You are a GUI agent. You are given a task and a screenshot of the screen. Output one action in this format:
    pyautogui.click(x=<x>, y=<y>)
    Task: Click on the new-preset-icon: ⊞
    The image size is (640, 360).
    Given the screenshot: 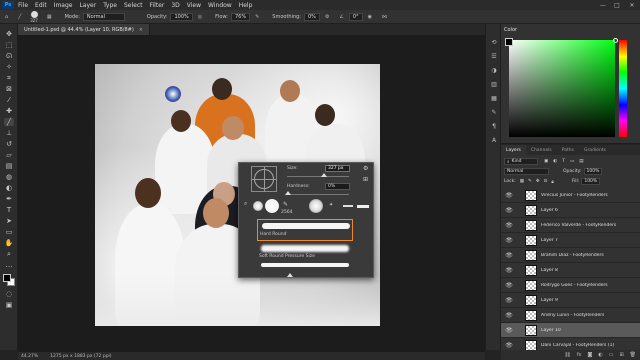 What is the action you would take?
    pyautogui.click(x=365, y=179)
    